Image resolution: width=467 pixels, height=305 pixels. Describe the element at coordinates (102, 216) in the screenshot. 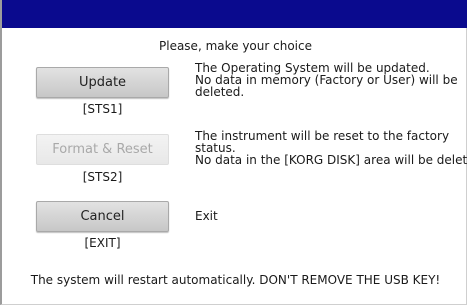

I see `cancel-button: Cancel` at that location.